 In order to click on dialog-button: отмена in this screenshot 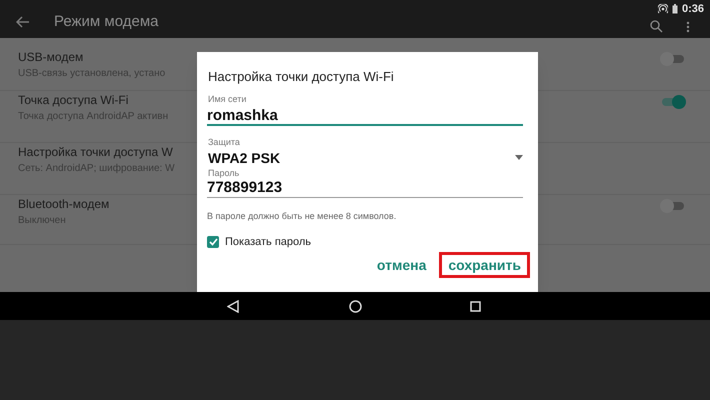, I will do `click(402, 265)`.